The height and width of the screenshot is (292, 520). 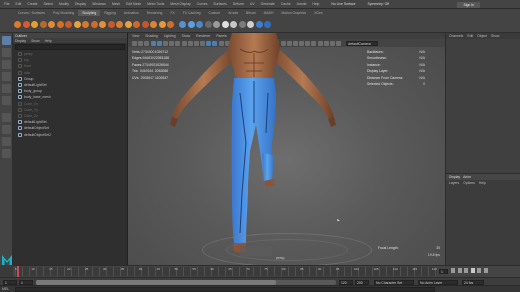 I want to click on start-time-field: 1, so click(x=10, y=282).